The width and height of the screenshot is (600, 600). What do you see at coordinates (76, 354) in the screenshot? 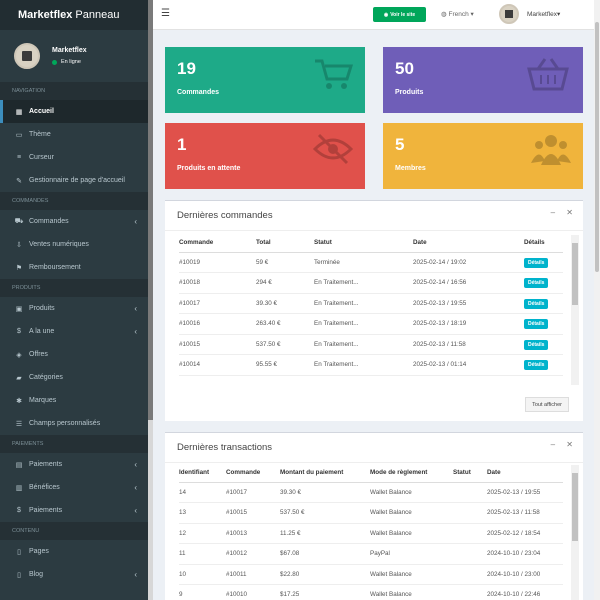
I see `sidebar-item: ◈ Offres` at bounding box center [76, 354].